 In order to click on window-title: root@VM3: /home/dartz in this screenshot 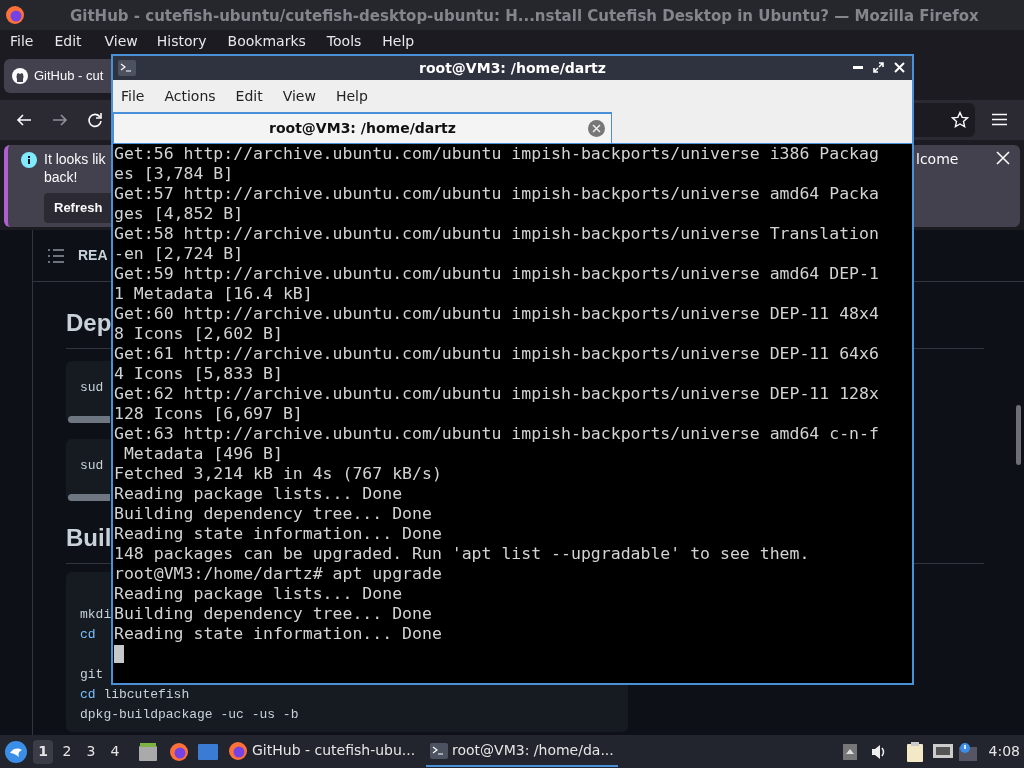, I will do `click(512, 68)`.